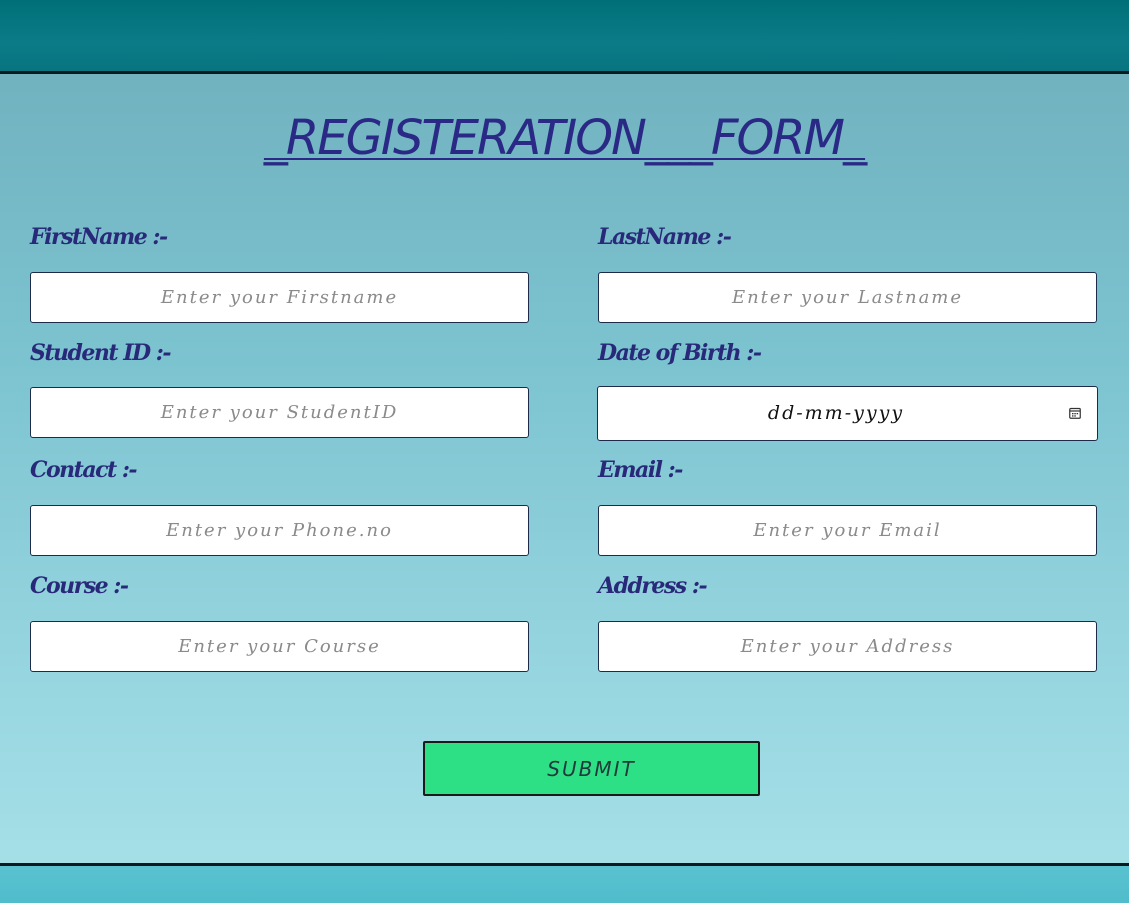 This screenshot has width=1129, height=903. I want to click on header-band, so click(564, 37).